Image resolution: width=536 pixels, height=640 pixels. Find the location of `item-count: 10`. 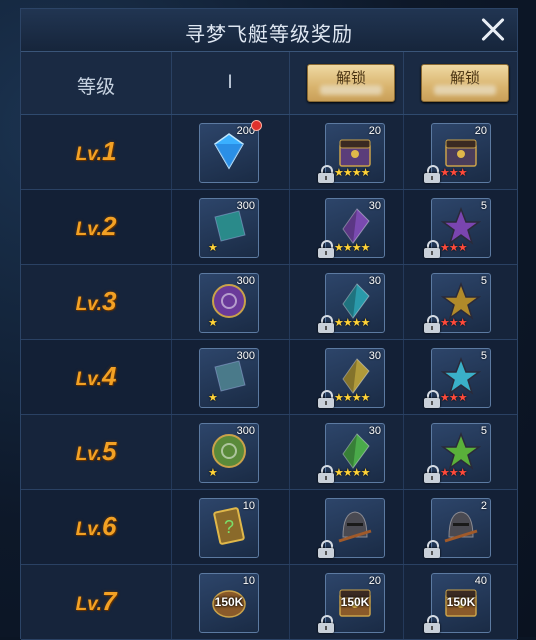

item-count: 10 is located at coordinates (248, 581).